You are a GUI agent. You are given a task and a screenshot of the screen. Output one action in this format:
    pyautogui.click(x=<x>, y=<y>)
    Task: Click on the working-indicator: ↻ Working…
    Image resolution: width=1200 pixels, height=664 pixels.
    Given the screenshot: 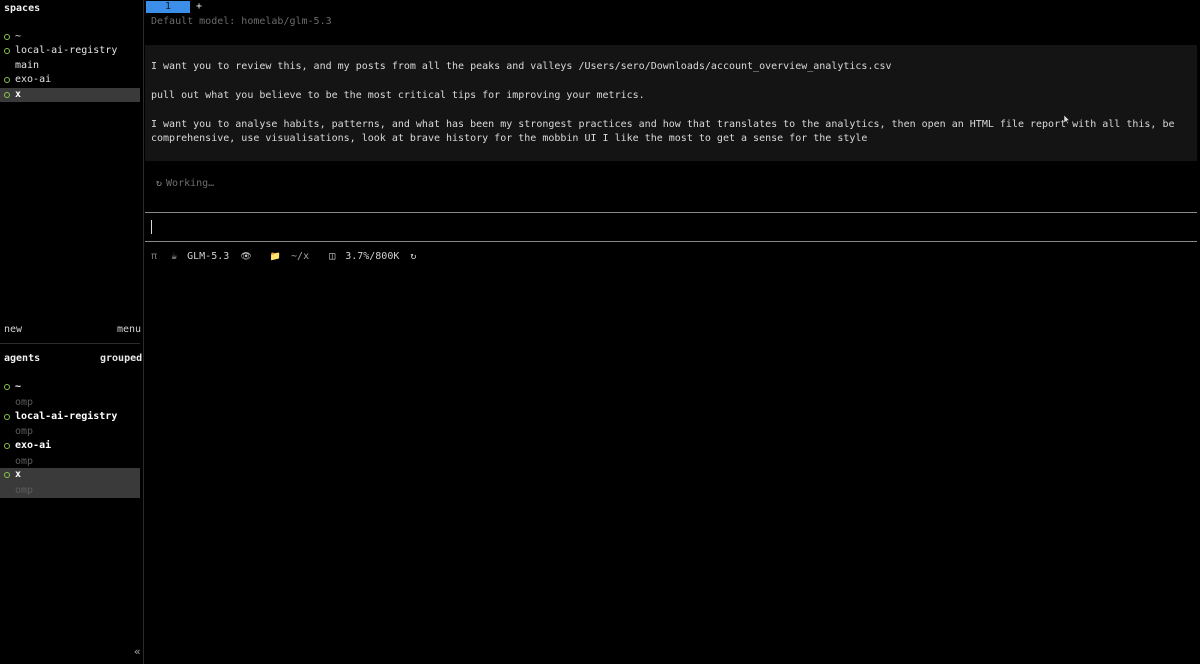 What is the action you would take?
    pyautogui.click(x=185, y=183)
    